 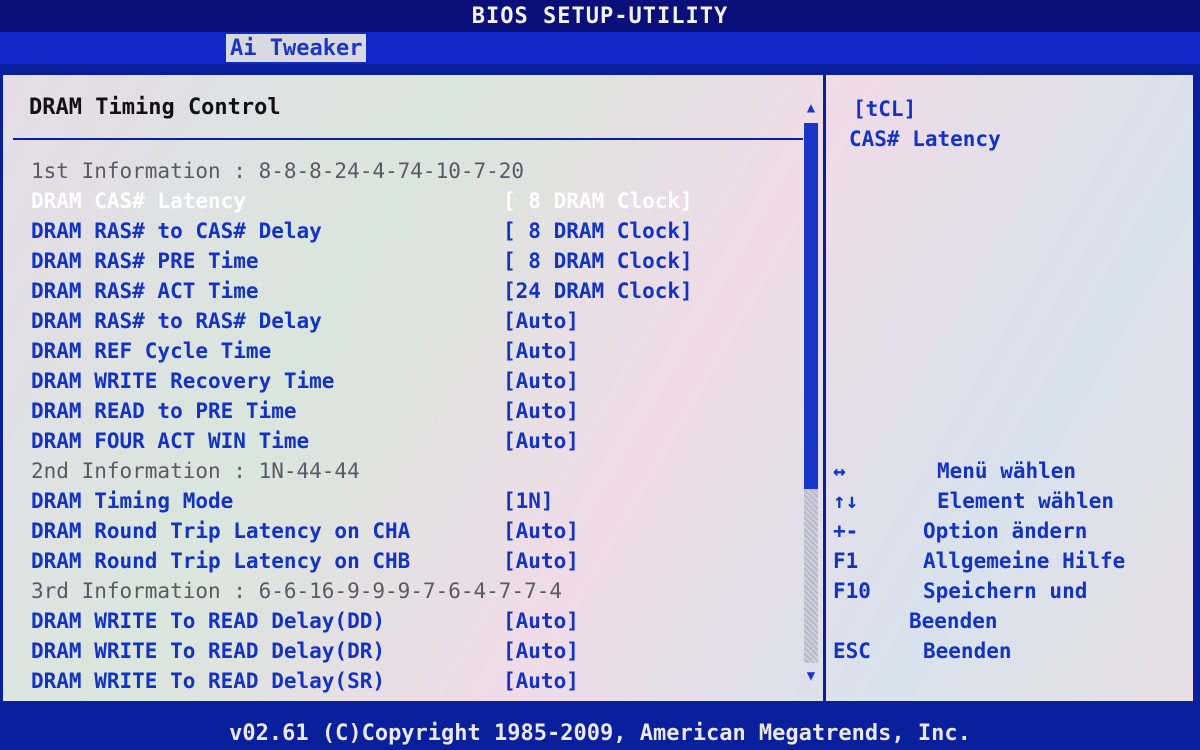 I want to click on setting-label: DRAM RAS# PRE Time, so click(x=145, y=261).